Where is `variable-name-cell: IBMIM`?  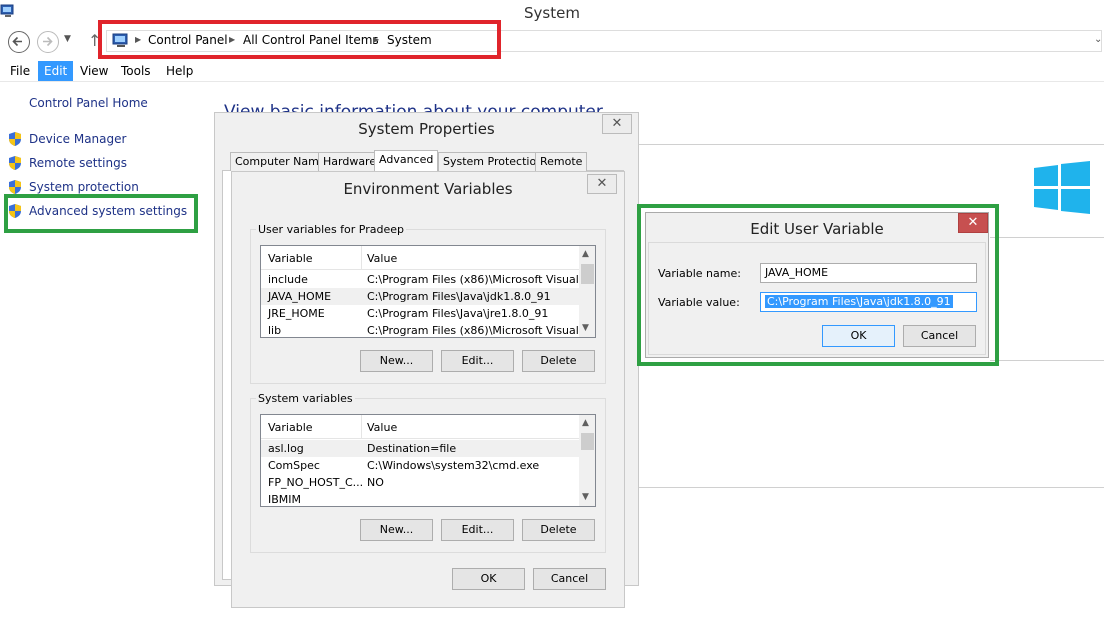
variable-name-cell: IBMIM is located at coordinates (285, 499).